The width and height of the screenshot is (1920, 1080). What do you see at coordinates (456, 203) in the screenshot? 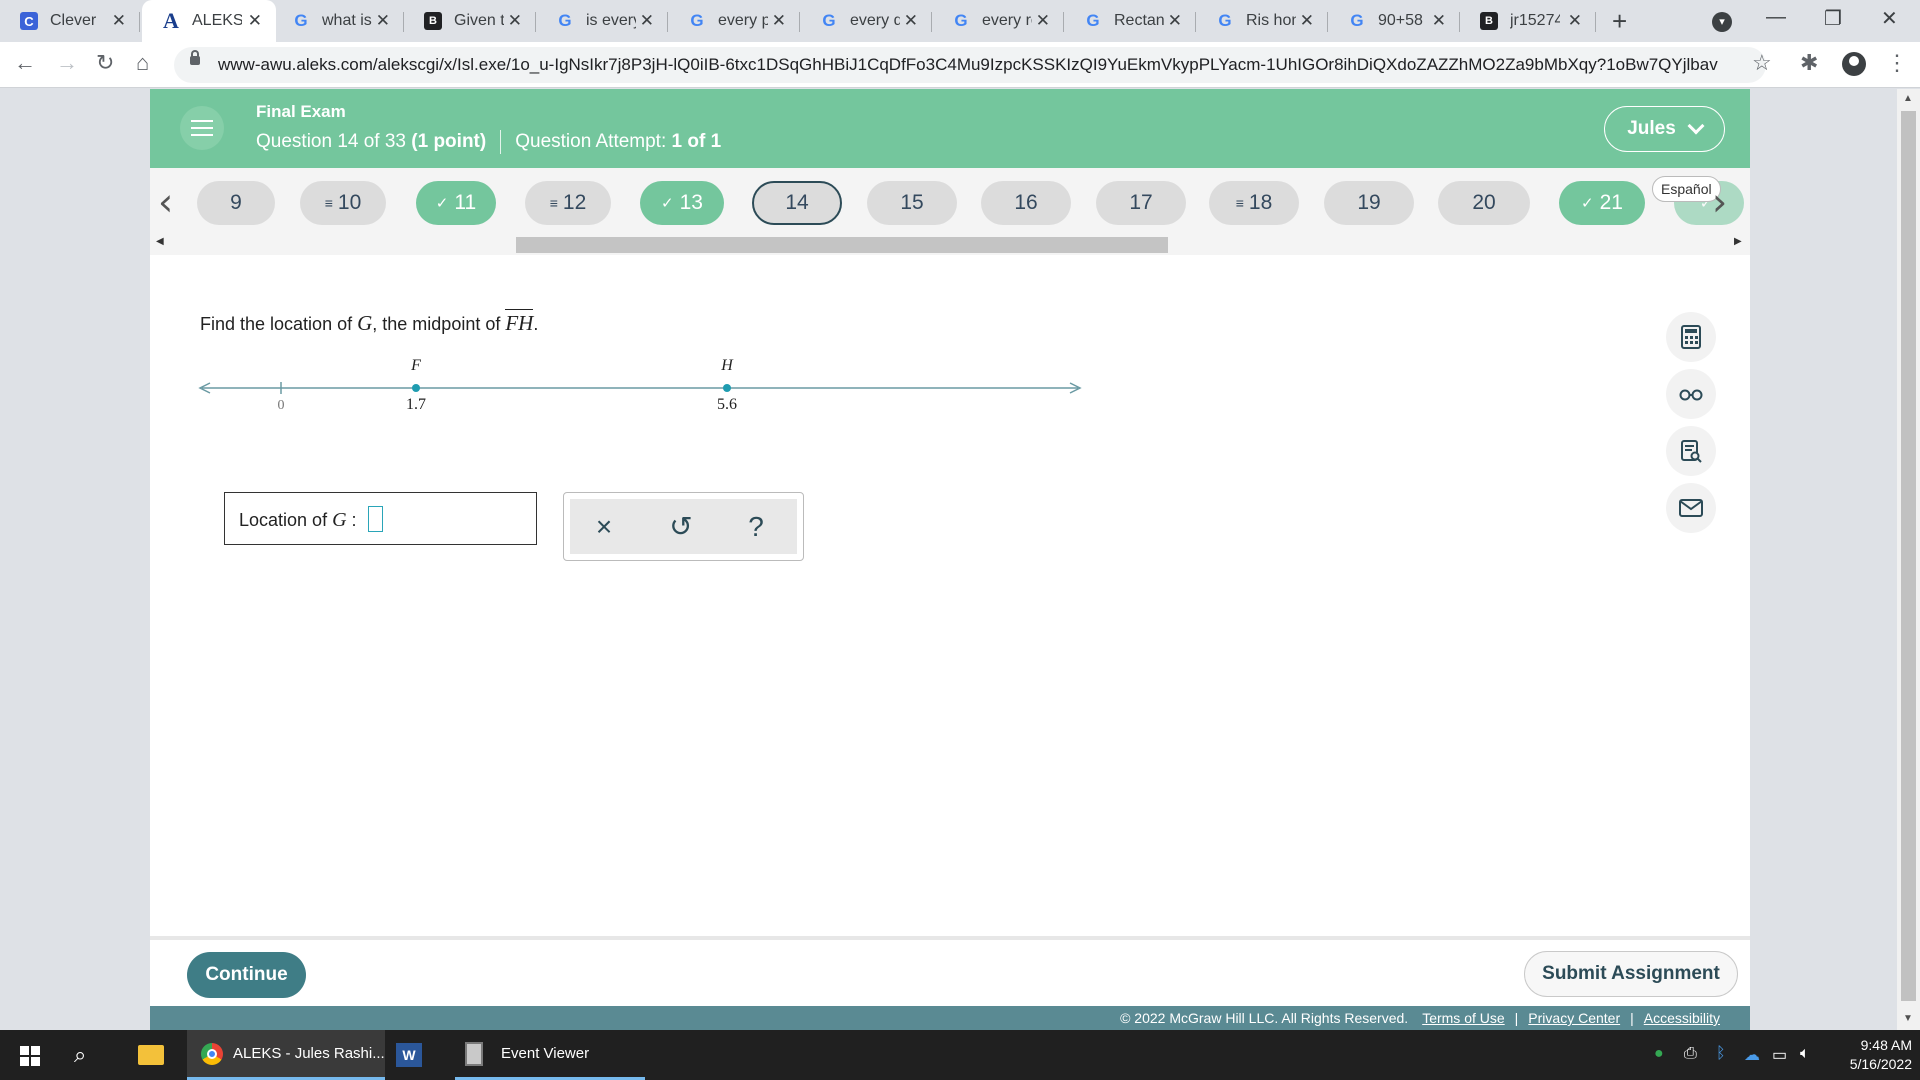
I see `question-pill-11: ✓ 11` at bounding box center [456, 203].